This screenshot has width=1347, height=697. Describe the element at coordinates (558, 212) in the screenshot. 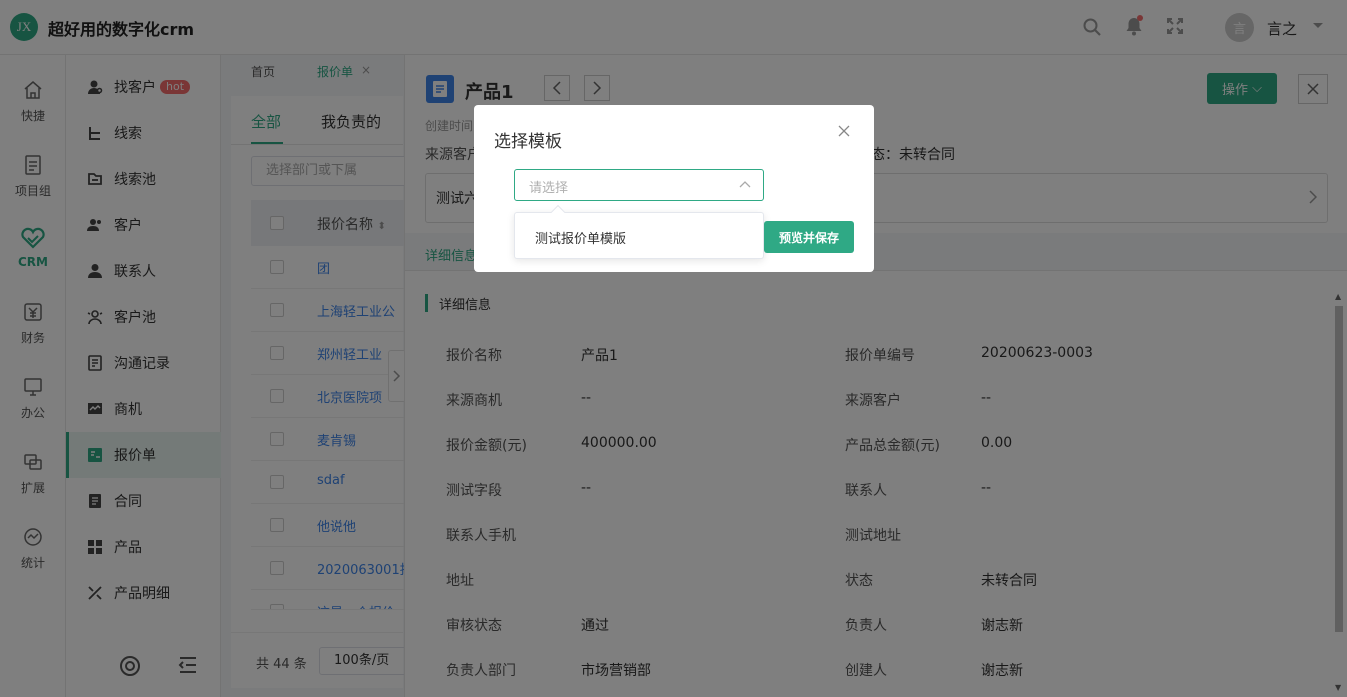

I see `dropdown-arrow` at that location.